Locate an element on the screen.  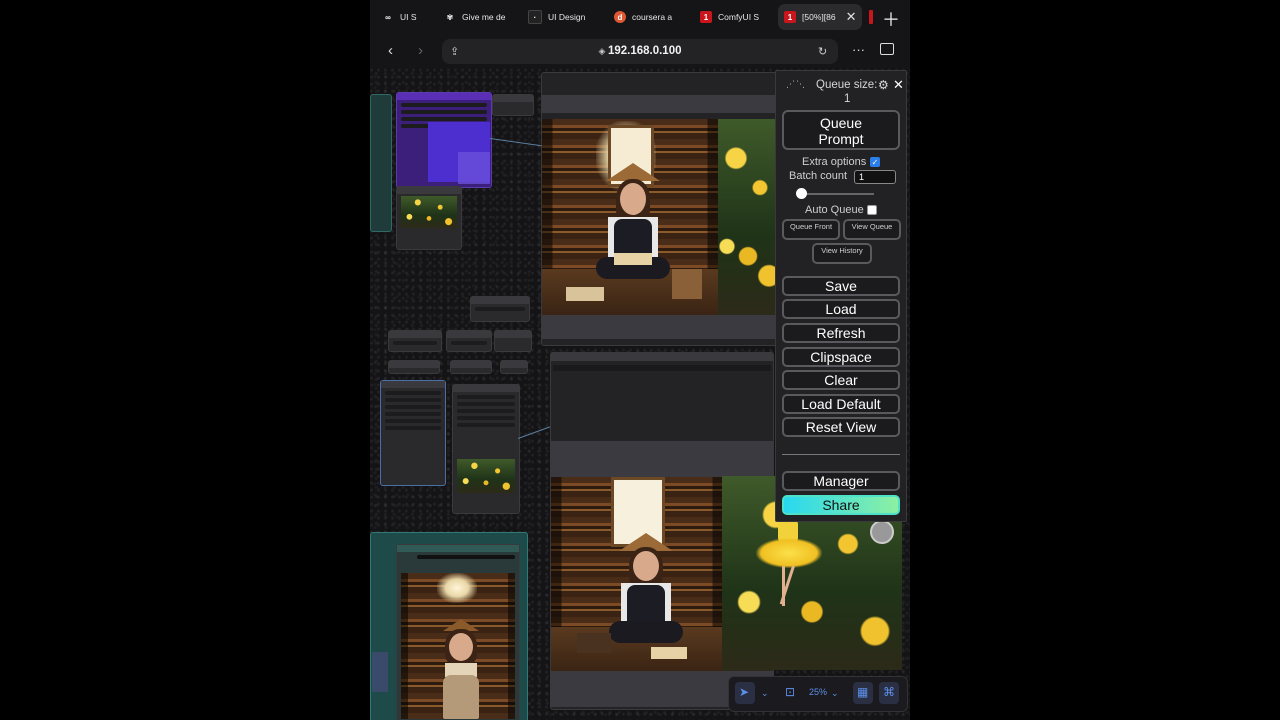
queue-size-label: Queue size: is located at coordinates (847, 85).